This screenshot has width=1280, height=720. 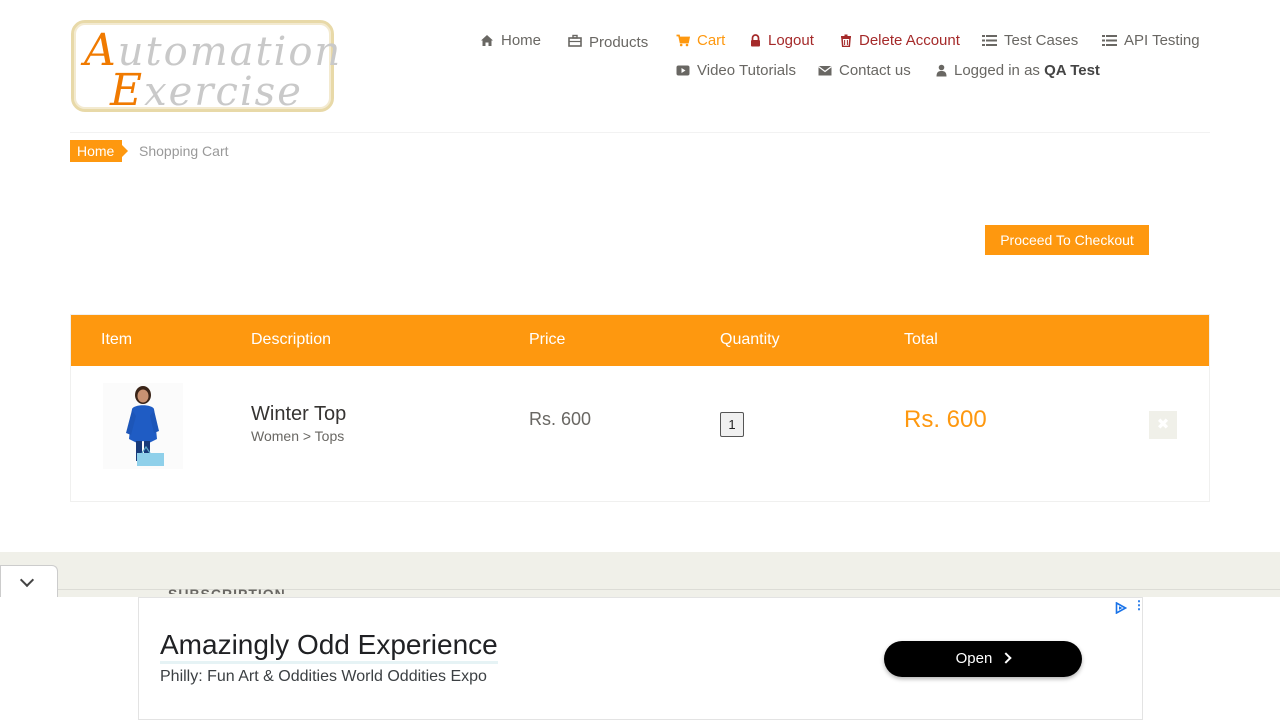 I want to click on header-description: Description, so click(x=291, y=339).